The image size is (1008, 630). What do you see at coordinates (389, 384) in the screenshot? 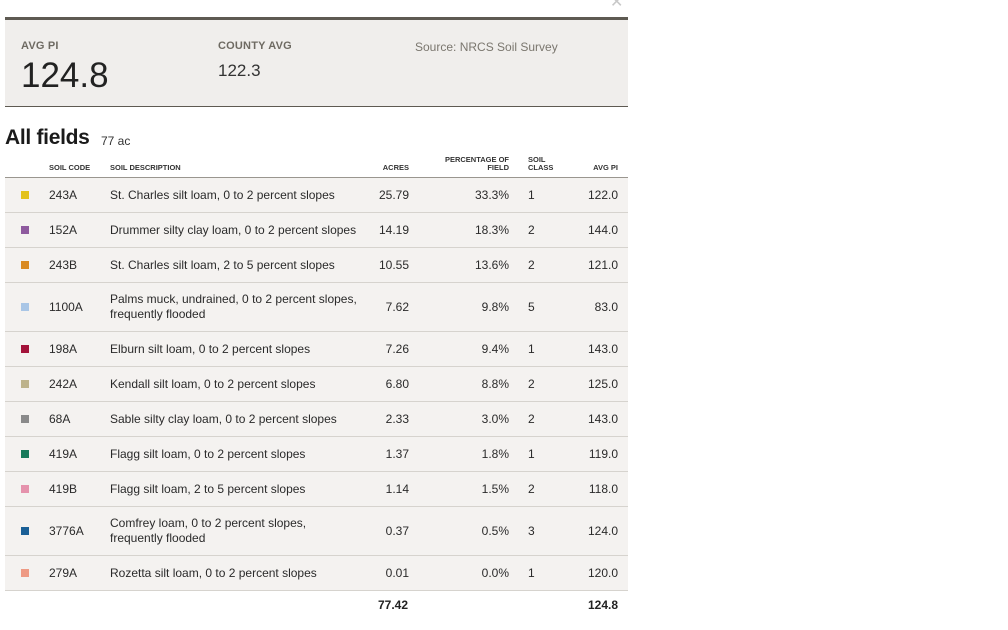
I see `acres: 6.80` at bounding box center [389, 384].